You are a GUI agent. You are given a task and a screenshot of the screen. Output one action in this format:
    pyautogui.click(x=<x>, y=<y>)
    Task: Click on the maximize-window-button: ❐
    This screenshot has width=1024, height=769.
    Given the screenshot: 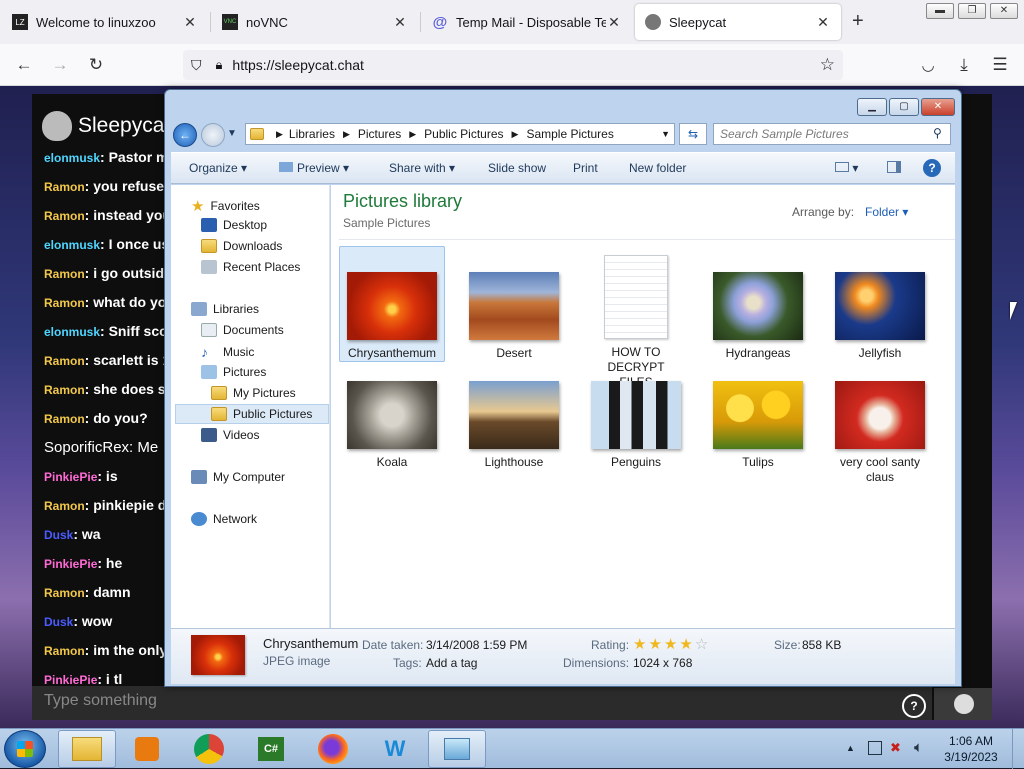 What is the action you would take?
    pyautogui.click(x=972, y=11)
    